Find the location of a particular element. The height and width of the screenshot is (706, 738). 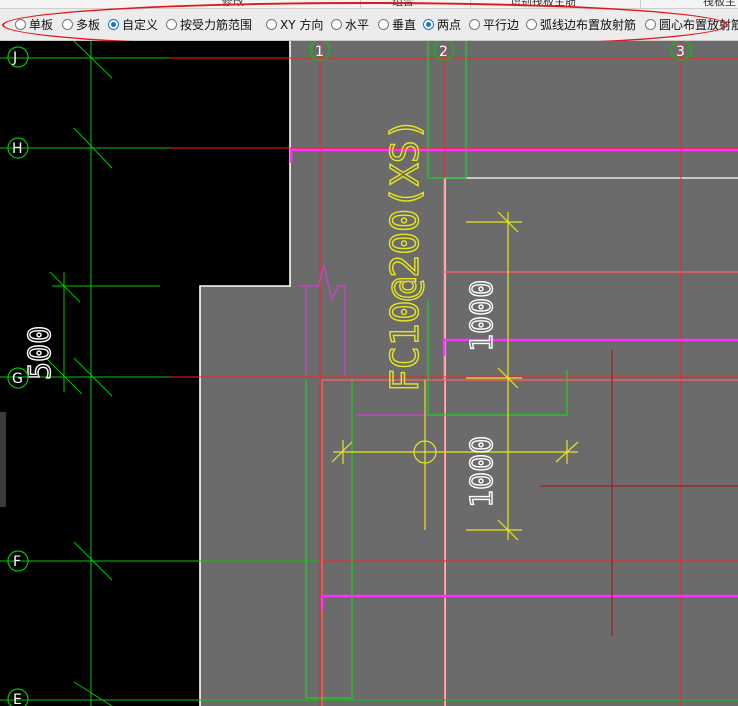

row-label-G: G is located at coordinates (17, 379).